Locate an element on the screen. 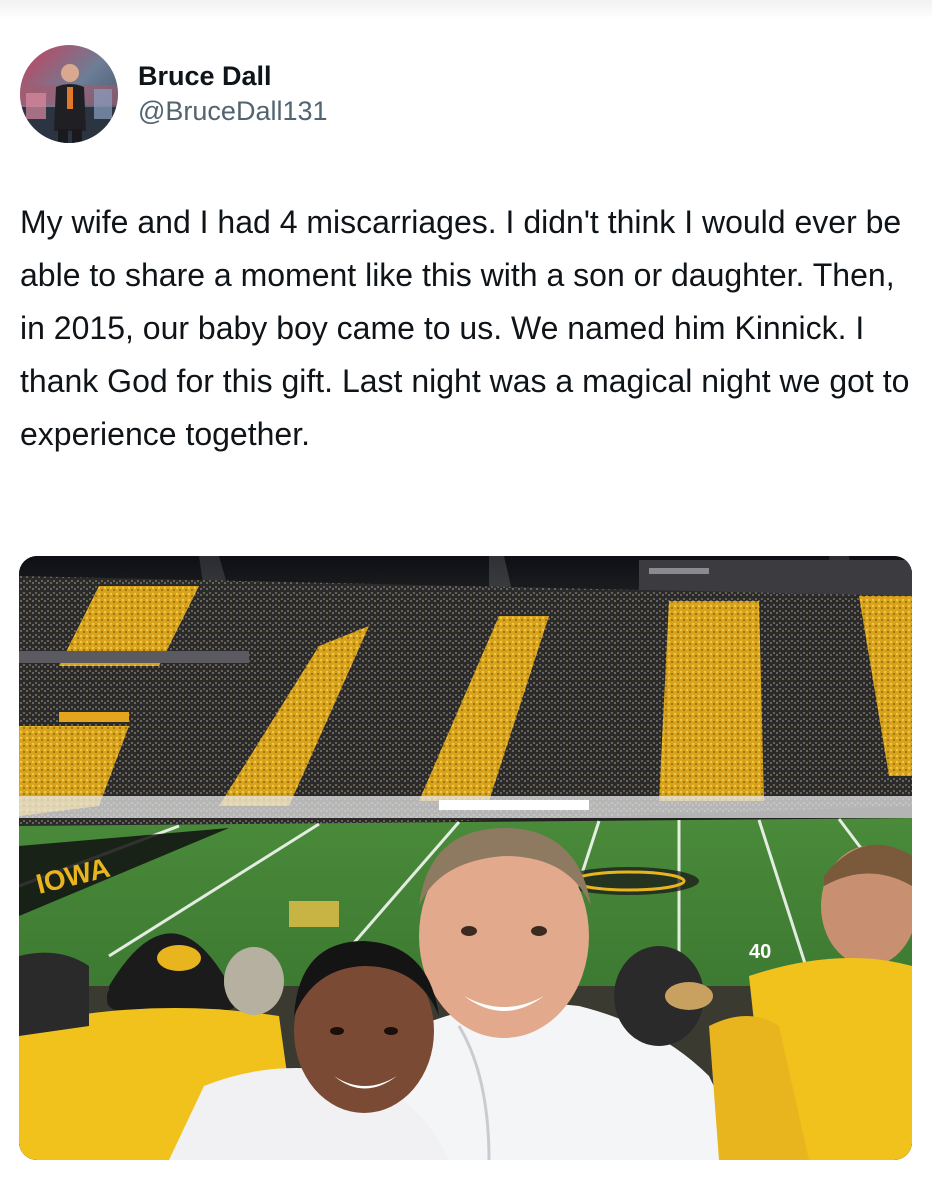 Image resolution: width=932 pixels, height=1200 pixels. top-fade is located at coordinates (466, 10).